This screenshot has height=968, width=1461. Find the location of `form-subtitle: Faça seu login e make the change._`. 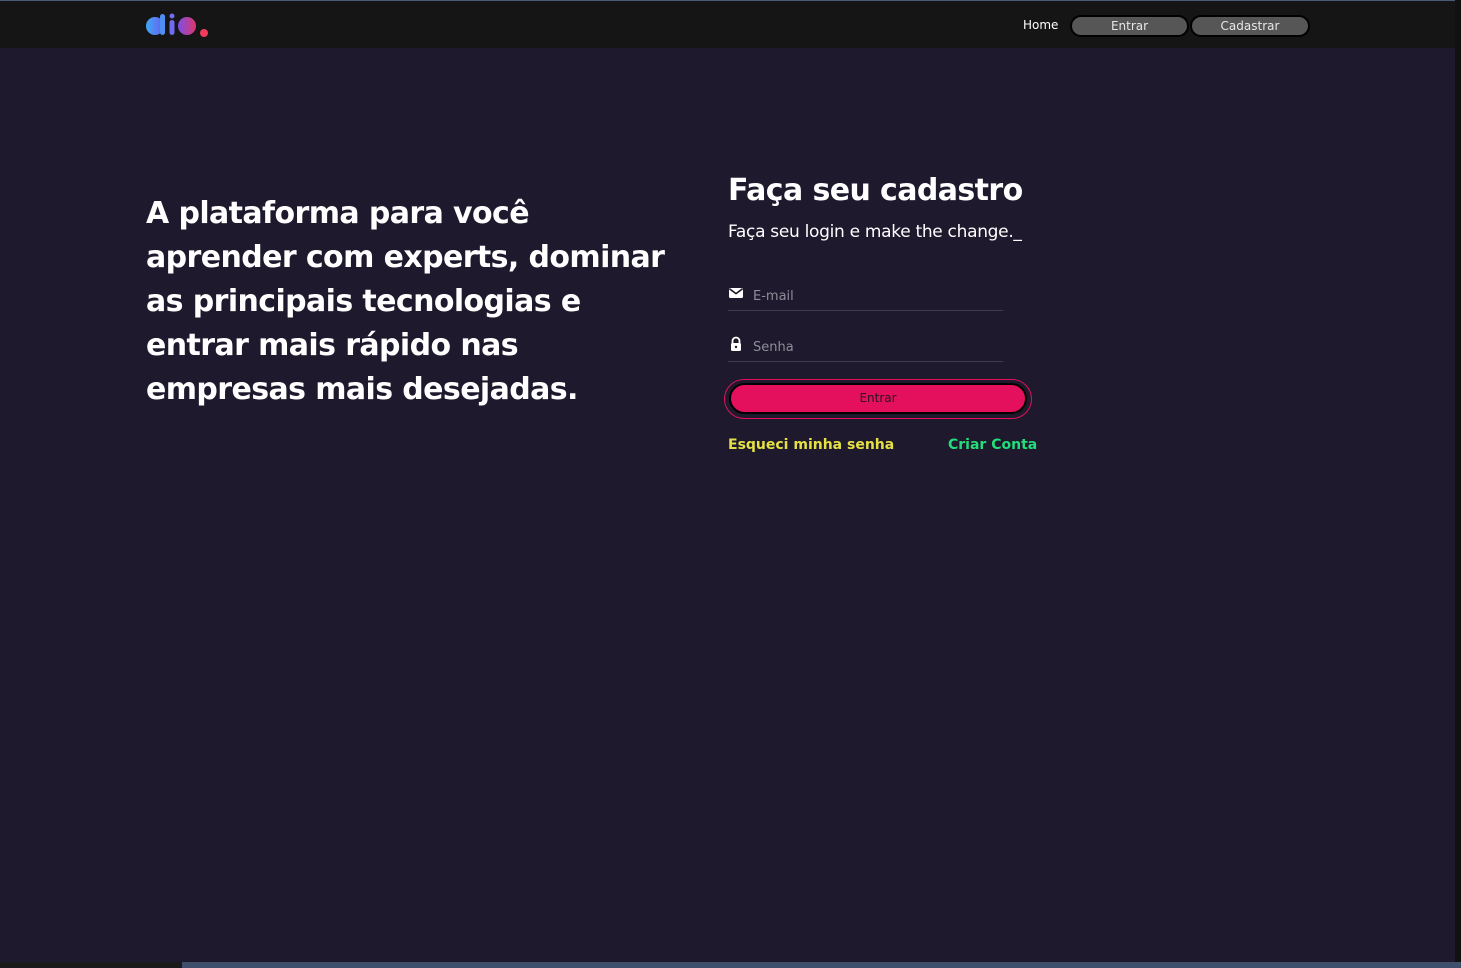

form-subtitle: Faça seu login e make the change._ is located at coordinates (875, 232).